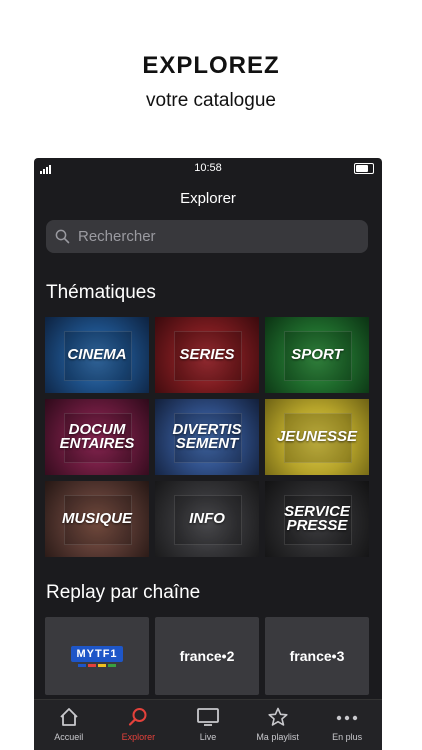 The image size is (422, 750). I want to click on channel-label: france•3, so click(317, 656).